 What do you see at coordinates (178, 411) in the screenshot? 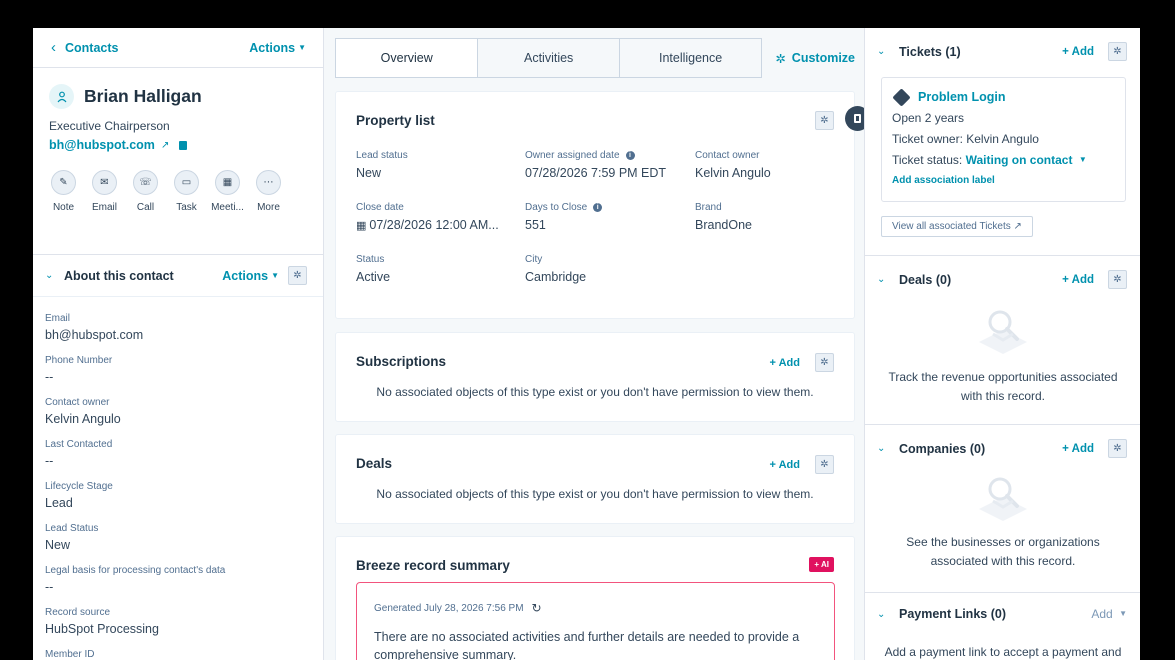
I see `property-field: Contact owner Kelvin Angulo` at bounding box center [178, 411].